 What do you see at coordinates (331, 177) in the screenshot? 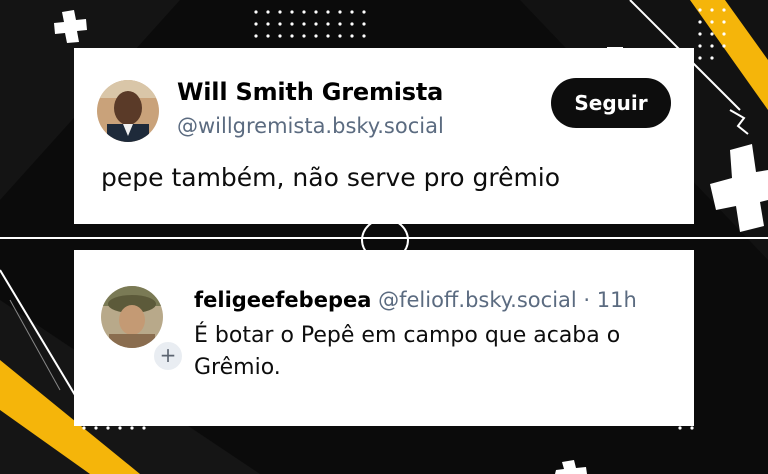
I see `post-text: pepe também, não serve pro grêmio` at bounding box center [331, 177].